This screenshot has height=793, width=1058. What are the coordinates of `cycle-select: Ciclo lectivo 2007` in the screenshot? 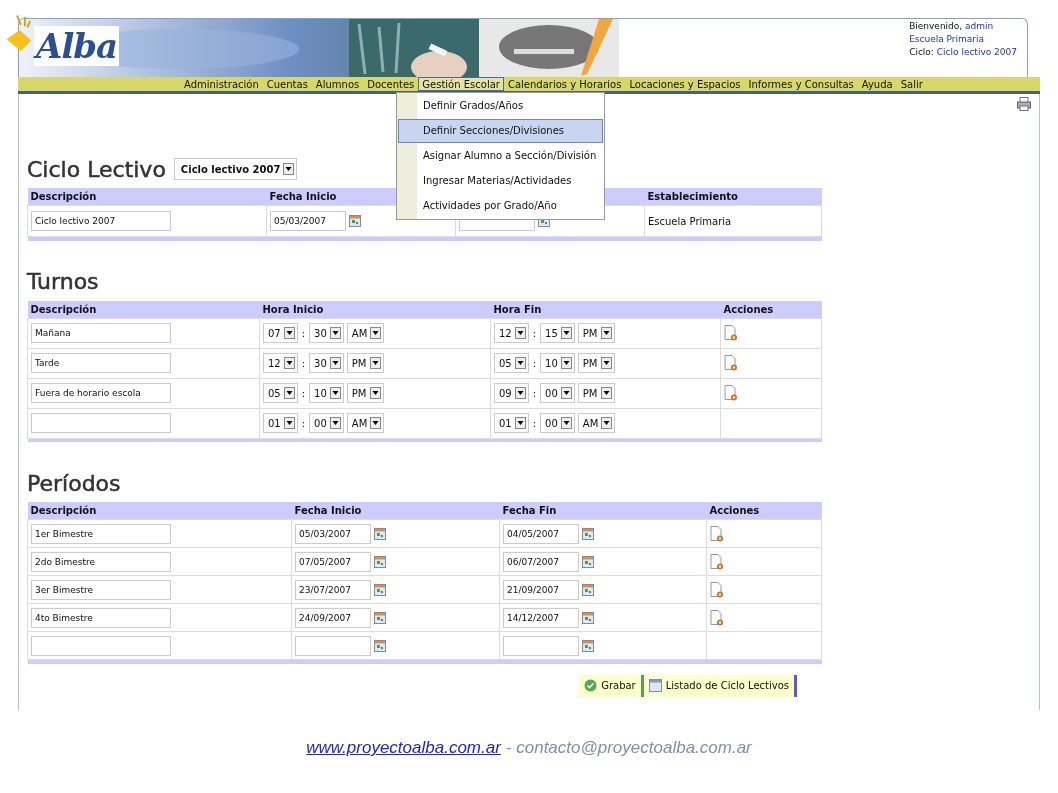 It's located at (235, 169).